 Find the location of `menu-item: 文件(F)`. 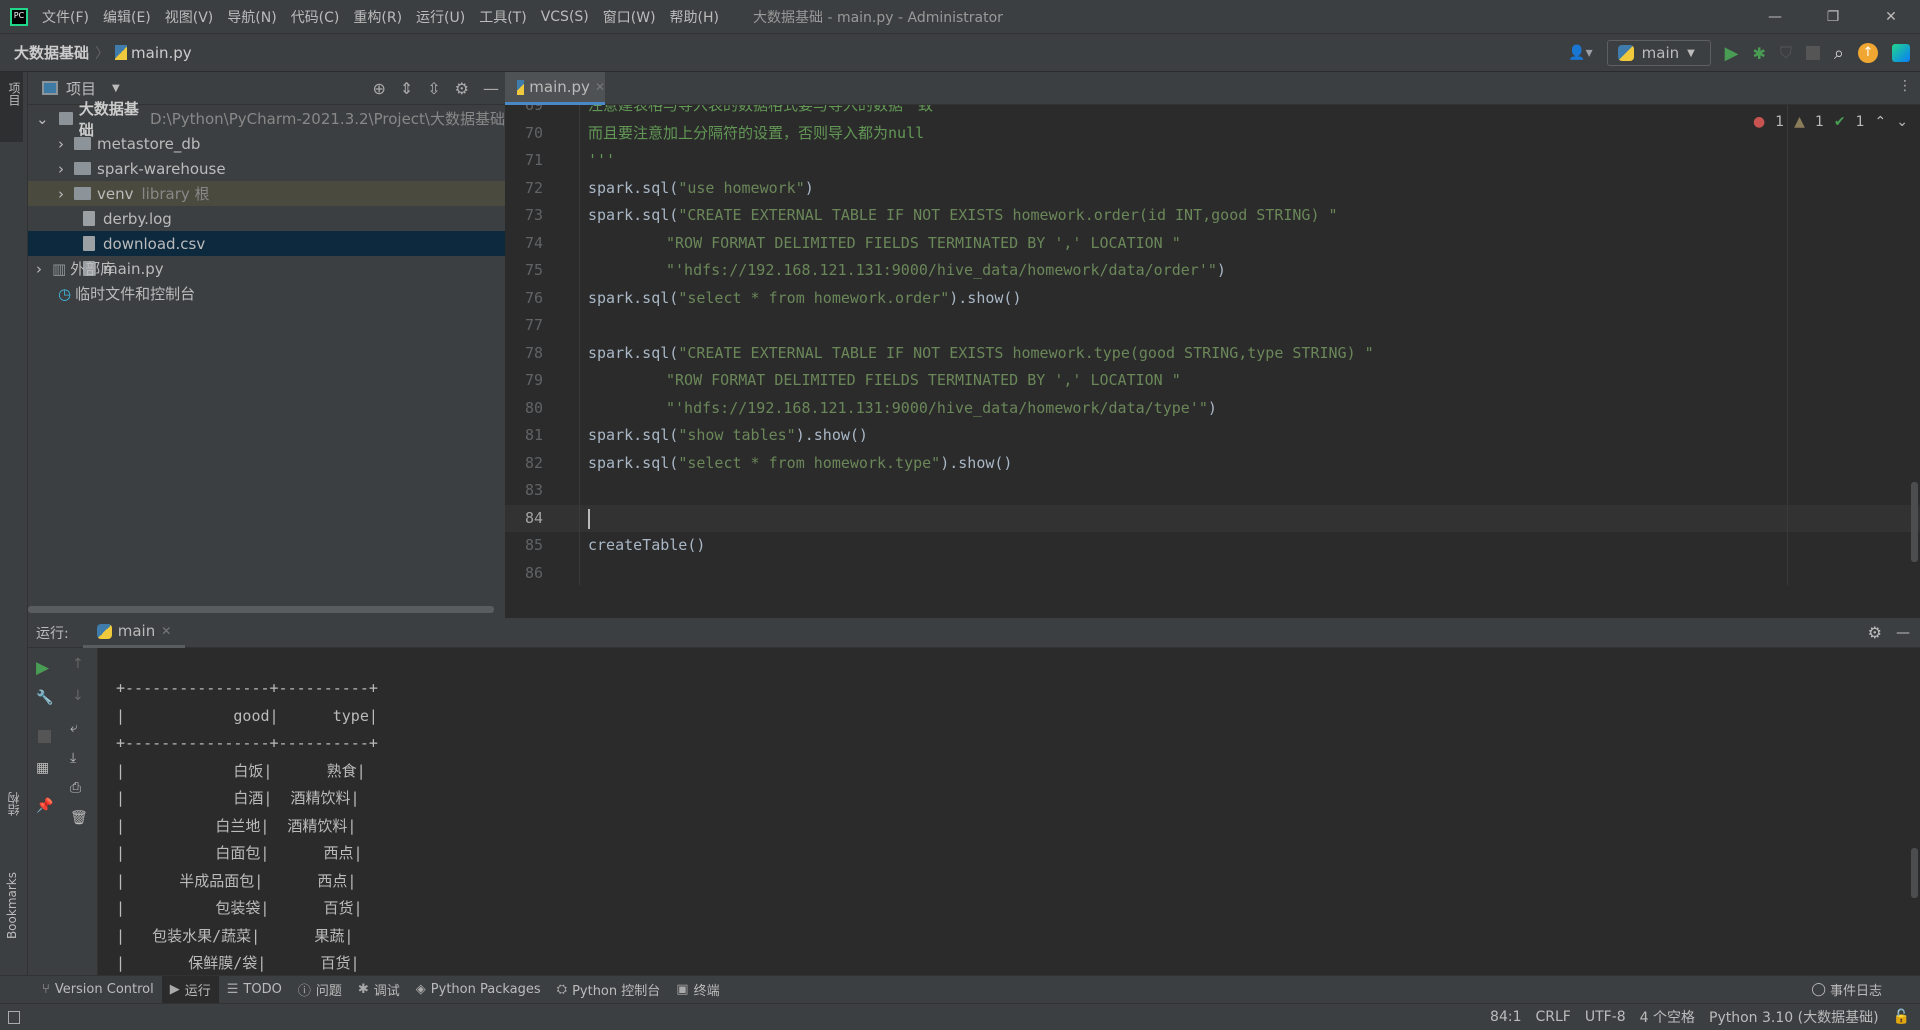

menu-item: 文件(F) is located at coordinates (65, 17).